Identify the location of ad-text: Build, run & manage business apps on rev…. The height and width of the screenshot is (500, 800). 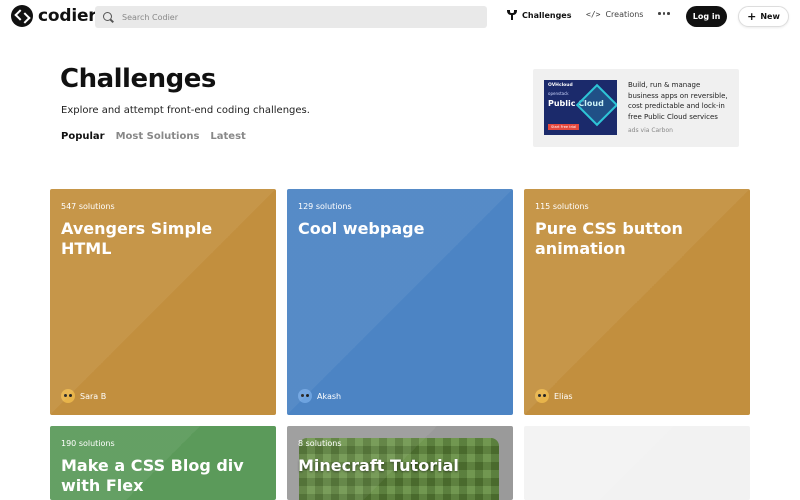
(680, 101).